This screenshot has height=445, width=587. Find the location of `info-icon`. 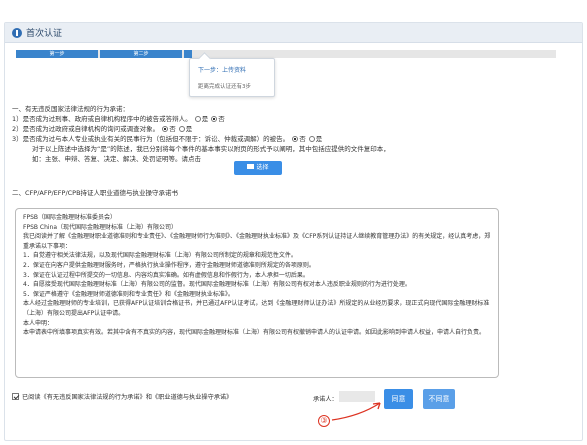

info-icon is located at coordinates (17, 33).